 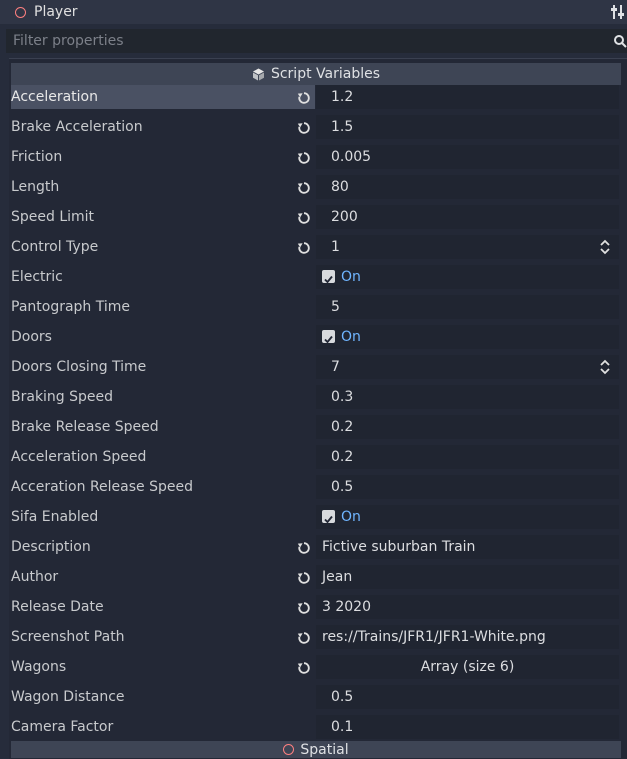 What do you see at coordinates (467, 127) in the screenshot?
I see `brake-acceleration-field: 1.5` at bounding box center [467, 127].